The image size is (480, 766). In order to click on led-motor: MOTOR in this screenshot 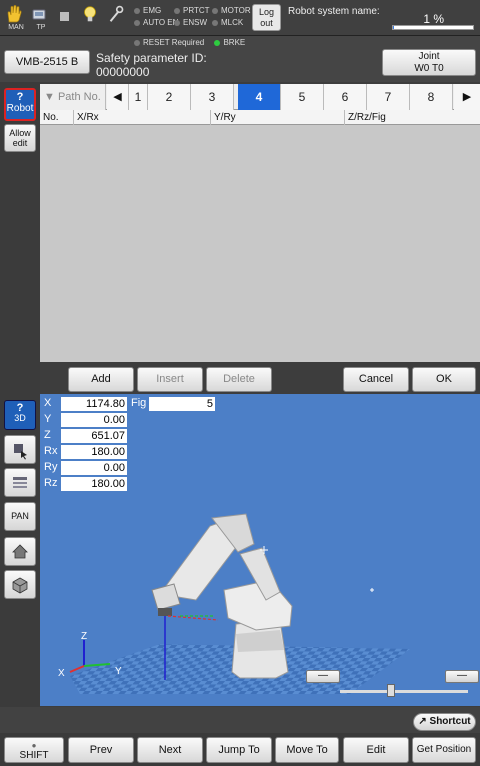, I will do `click(231, 11)`.